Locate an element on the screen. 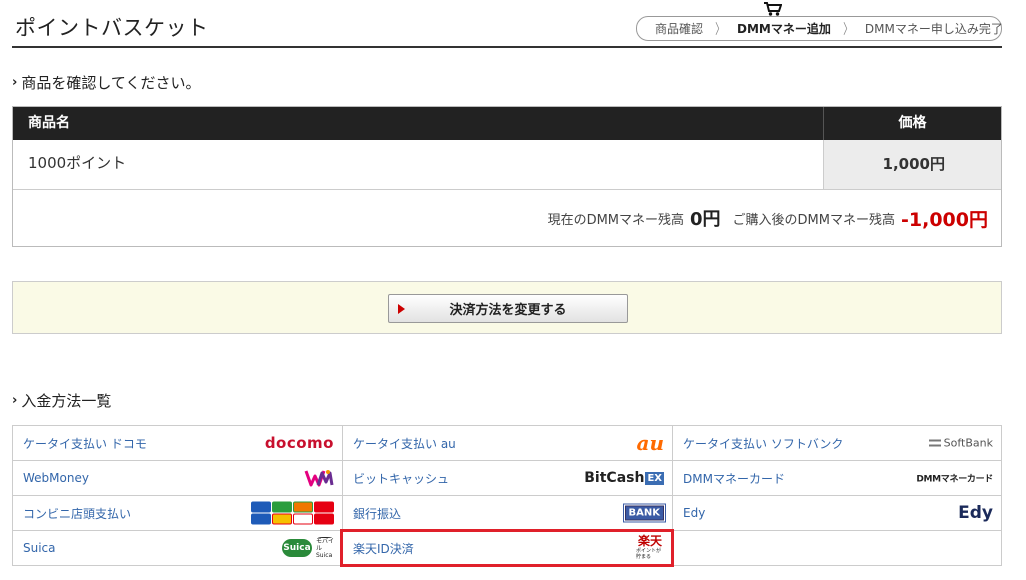 The image size is (1026, 580). item-name: 1000ポイント is located at coordinates (418, 164).